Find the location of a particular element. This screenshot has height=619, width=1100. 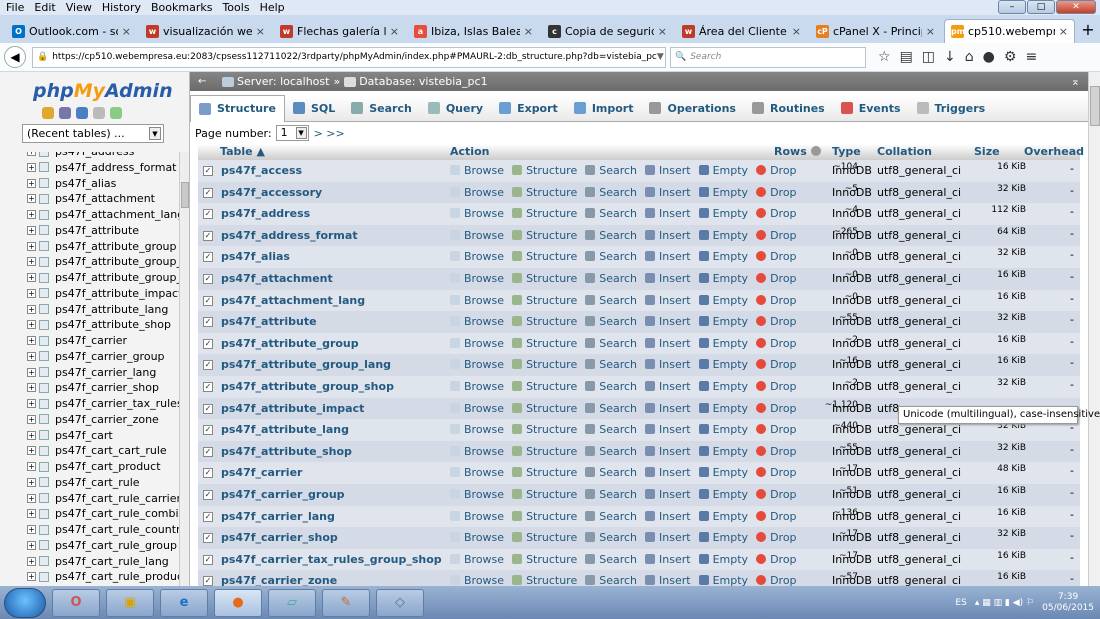

breadcrumb-server: Server: localhost is located at coordinates (283, 81).